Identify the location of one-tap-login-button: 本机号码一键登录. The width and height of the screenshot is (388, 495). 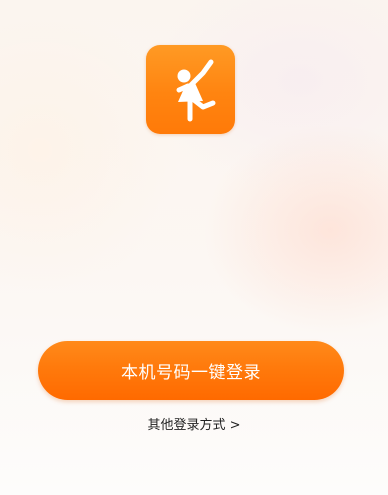
(191, 370).